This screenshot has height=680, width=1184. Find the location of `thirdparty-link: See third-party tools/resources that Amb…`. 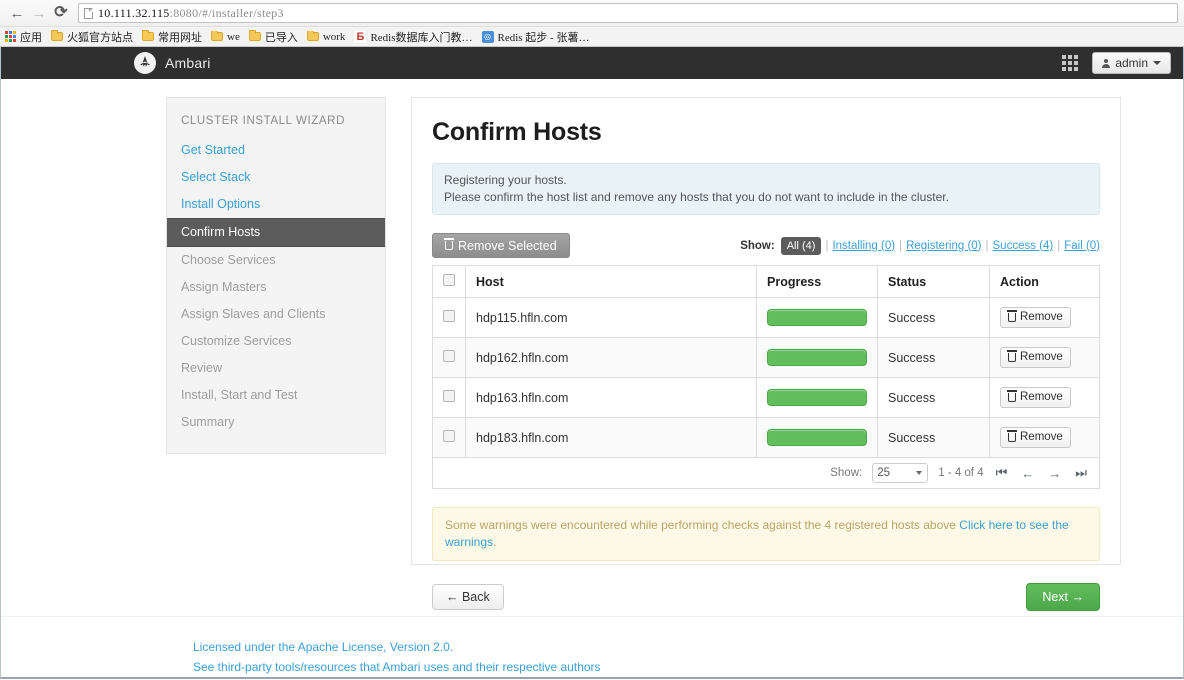

thirdparty-link: See third-party tools/resources that Amb… is located at coordinates (688, 667).